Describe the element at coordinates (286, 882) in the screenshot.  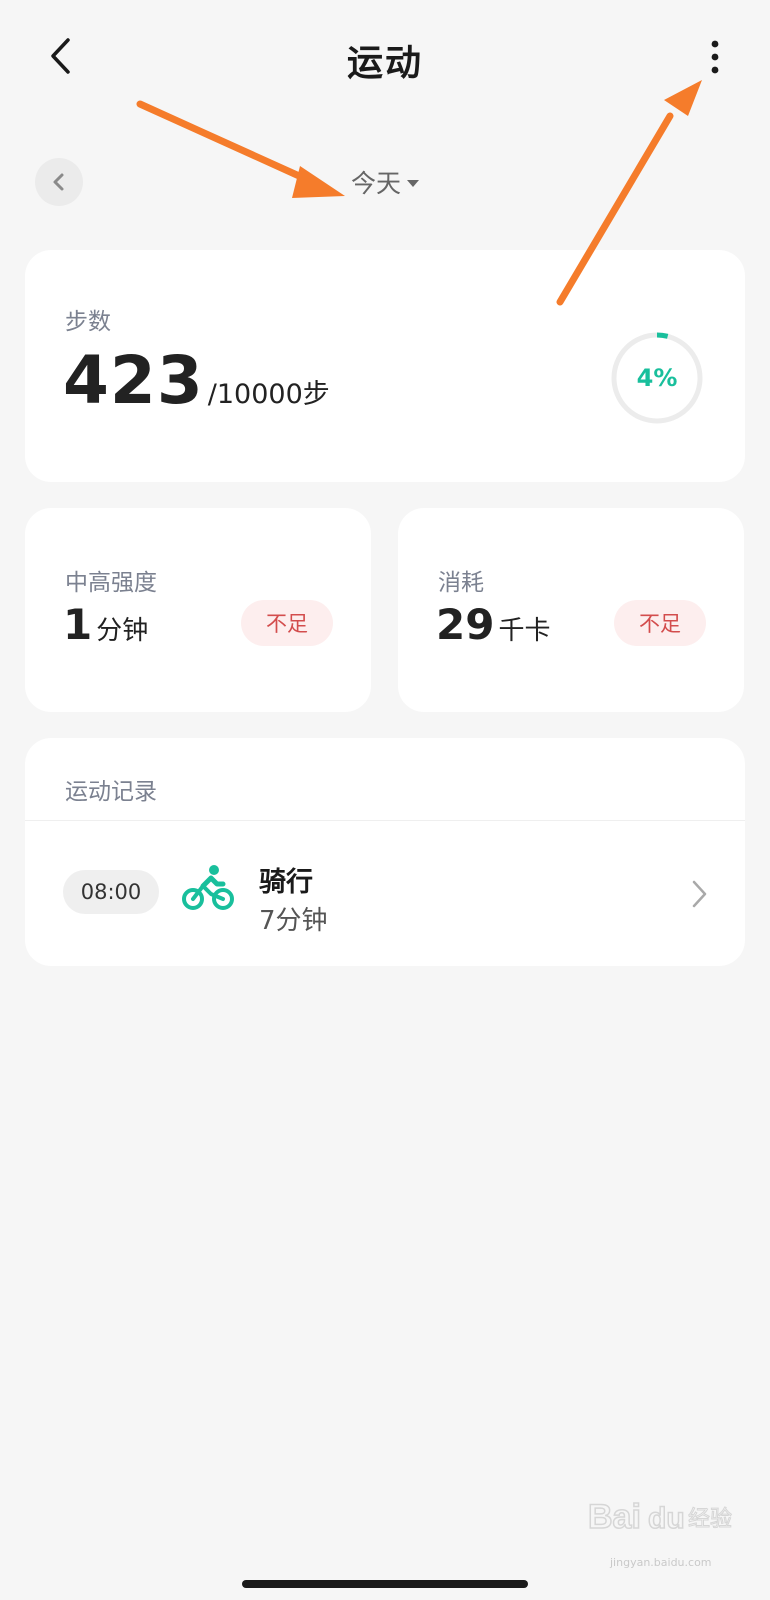
I see `record-name: 骑行` at that location.